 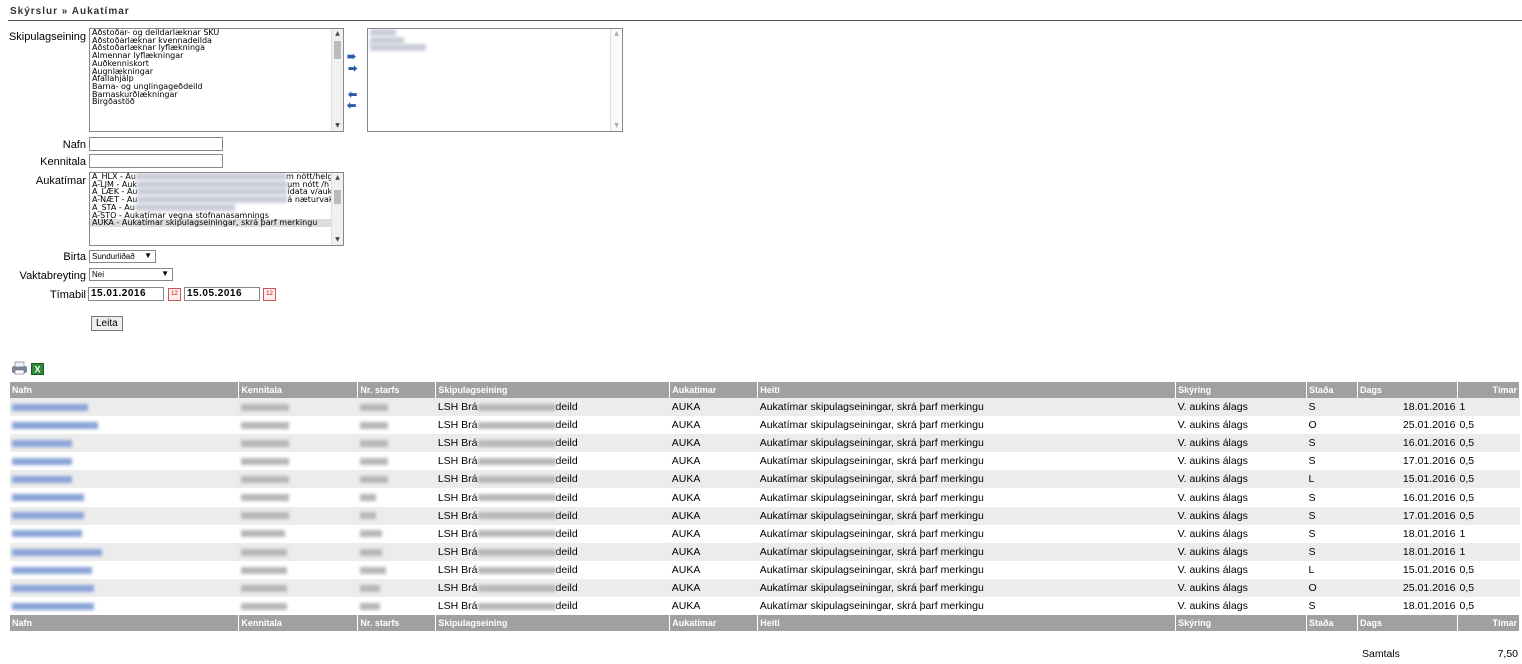 What do you see at coordinates (122, 256) in the screenshot?
I see `birta-select: Sundurliðað ▼` at bounding box center [122, 256].